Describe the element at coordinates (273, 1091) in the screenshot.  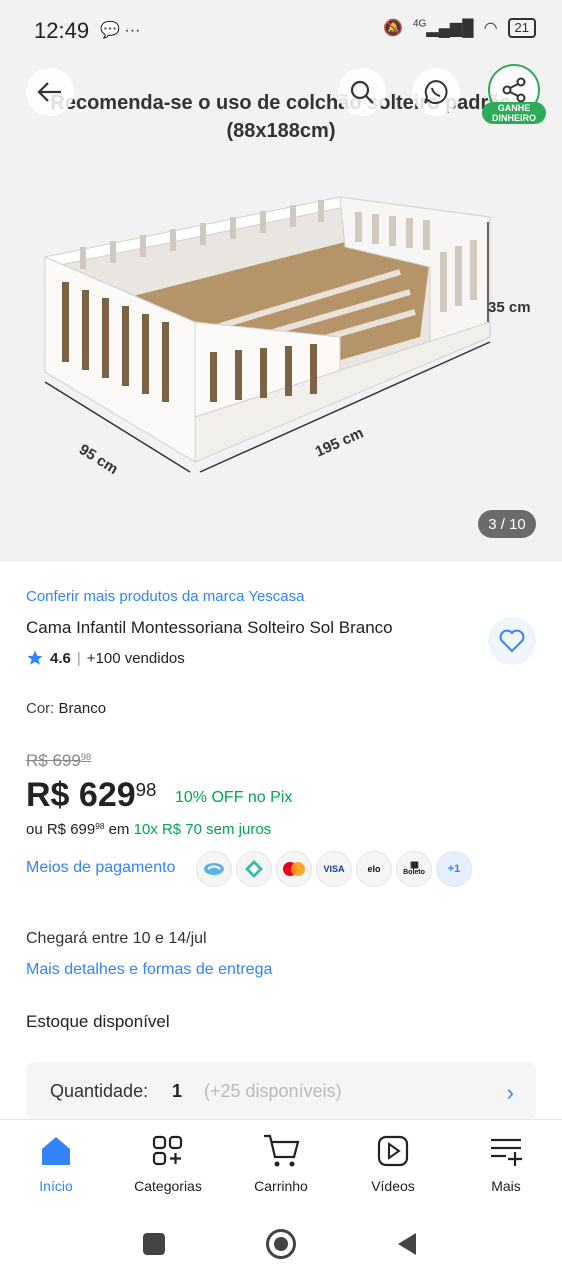
I see `quantity-available: (+25 disponíveis)` at that location.